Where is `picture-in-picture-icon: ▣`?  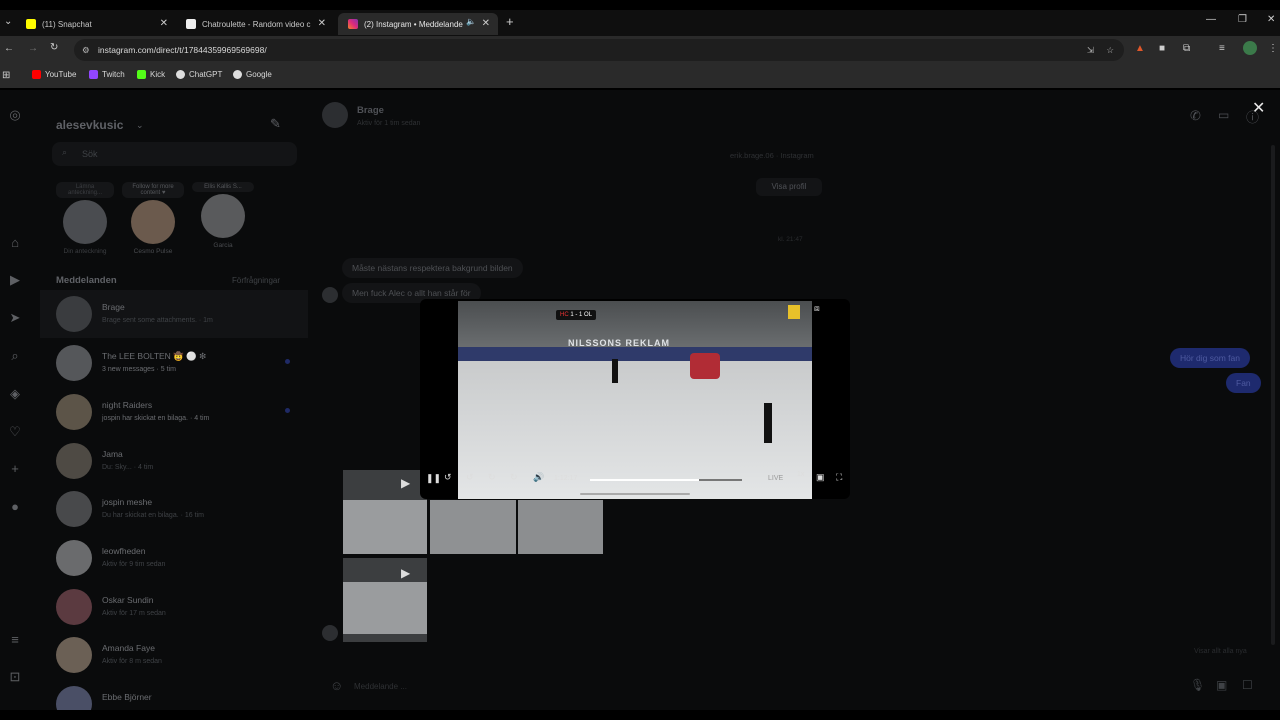 picture-in-picture-icon: ▣ is located at coordinates (820, 477).